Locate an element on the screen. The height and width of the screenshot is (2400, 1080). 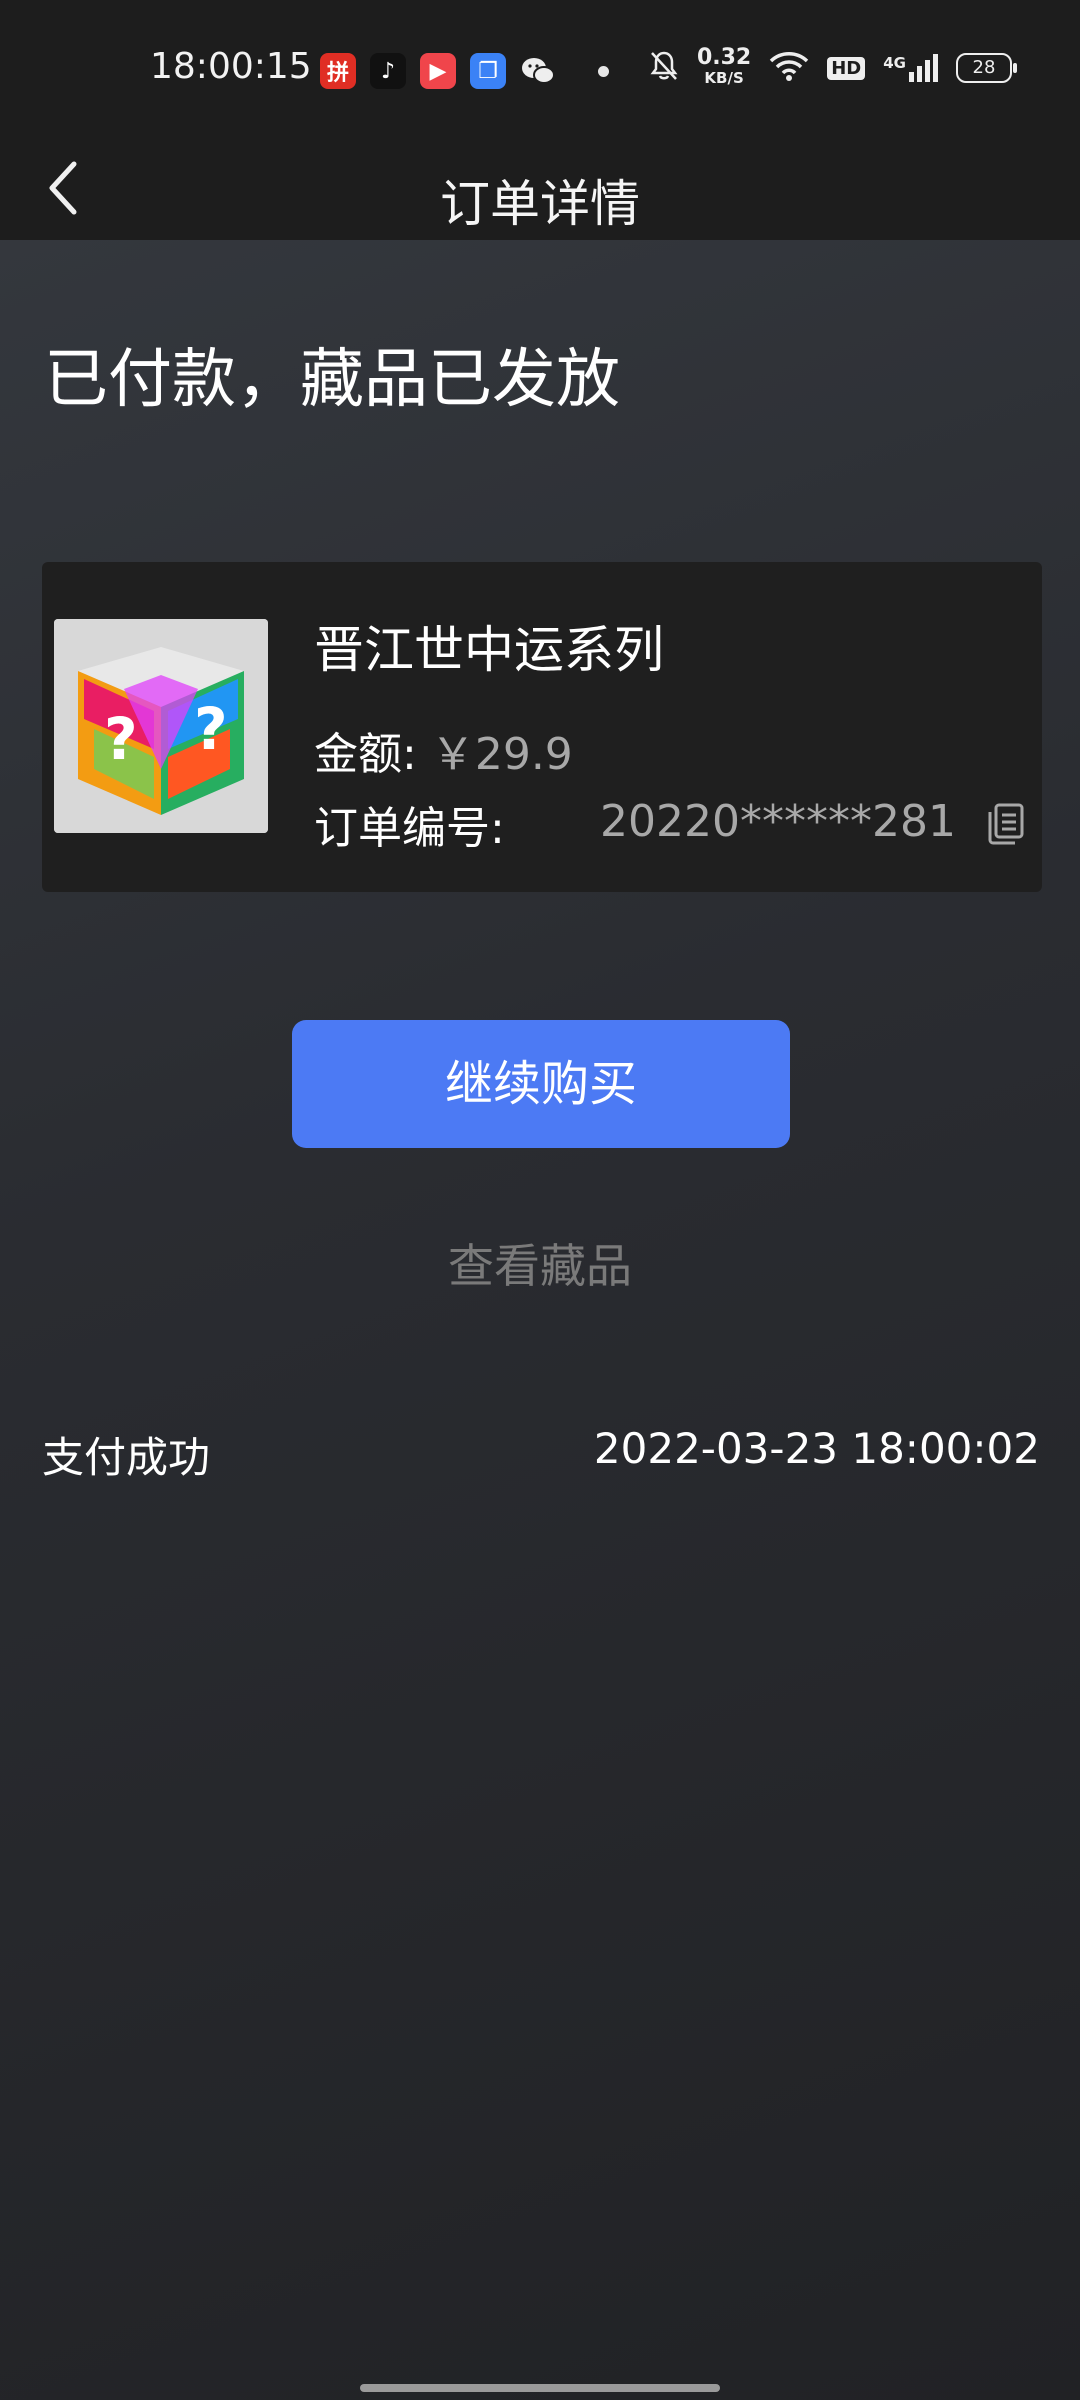
nav-bar: 订单详情 is located at coordinates (540, 190).